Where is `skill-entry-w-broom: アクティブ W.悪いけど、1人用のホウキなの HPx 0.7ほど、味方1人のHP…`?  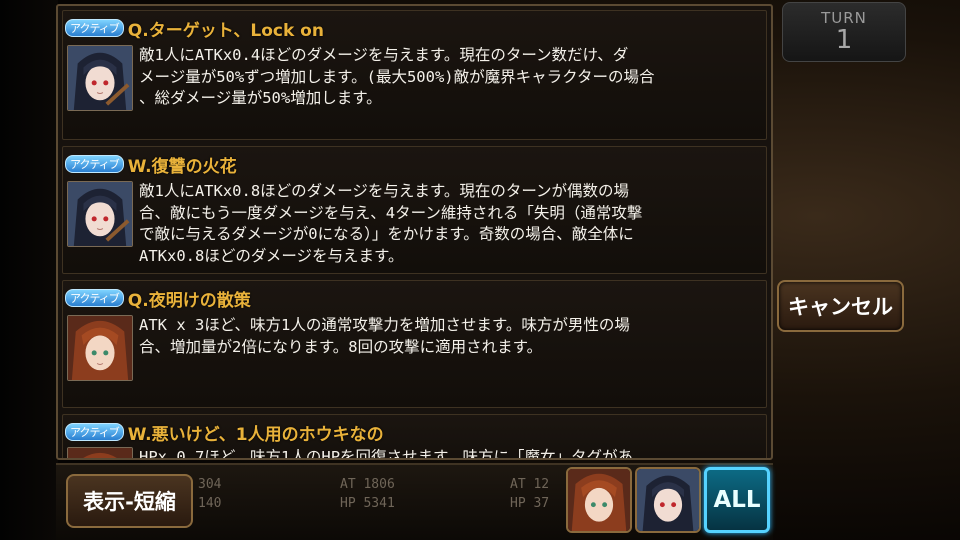
skill-entry-w-broom: アクティブ W.悪いけど、1人用のホウキなの HPx 0.7ほど、味方1人のHP… is located at coordinates (414, 437).